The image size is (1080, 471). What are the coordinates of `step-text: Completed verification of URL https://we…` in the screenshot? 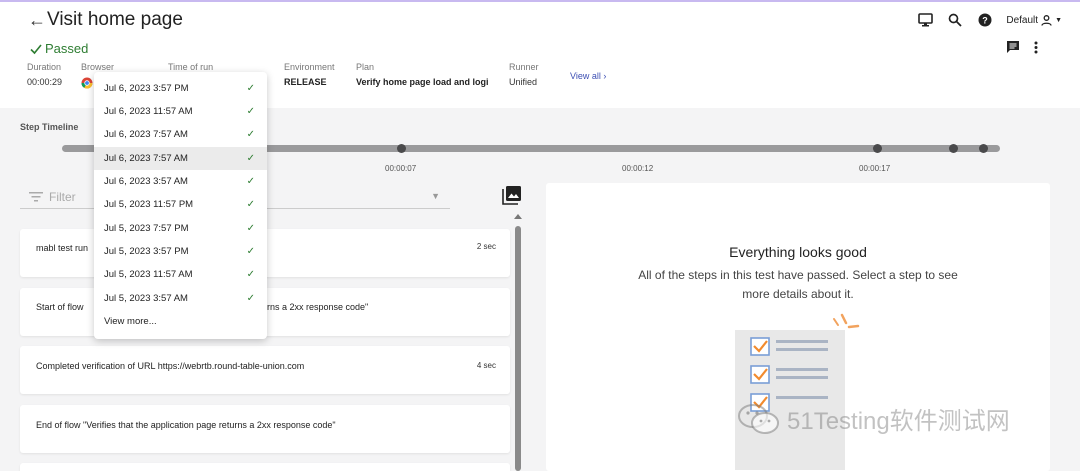 It's located at (170, 366).